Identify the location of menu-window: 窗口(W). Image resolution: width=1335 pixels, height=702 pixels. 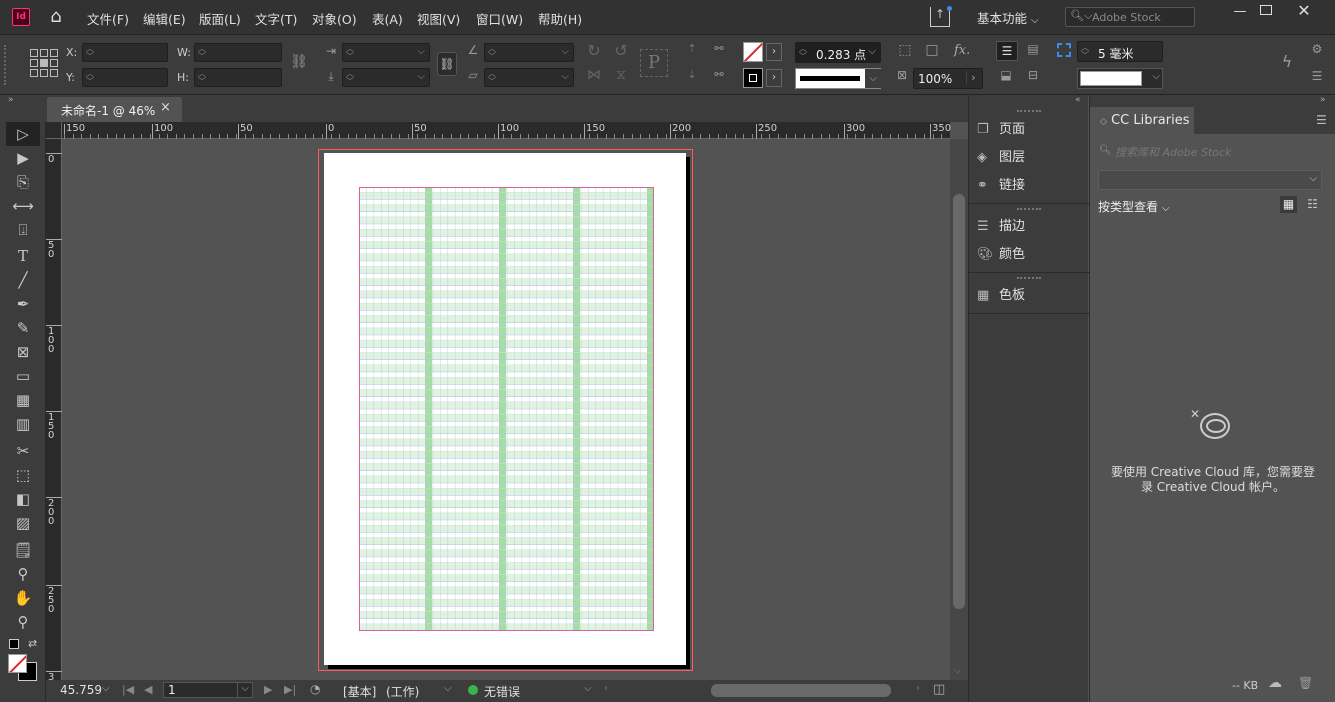
(499, 18).